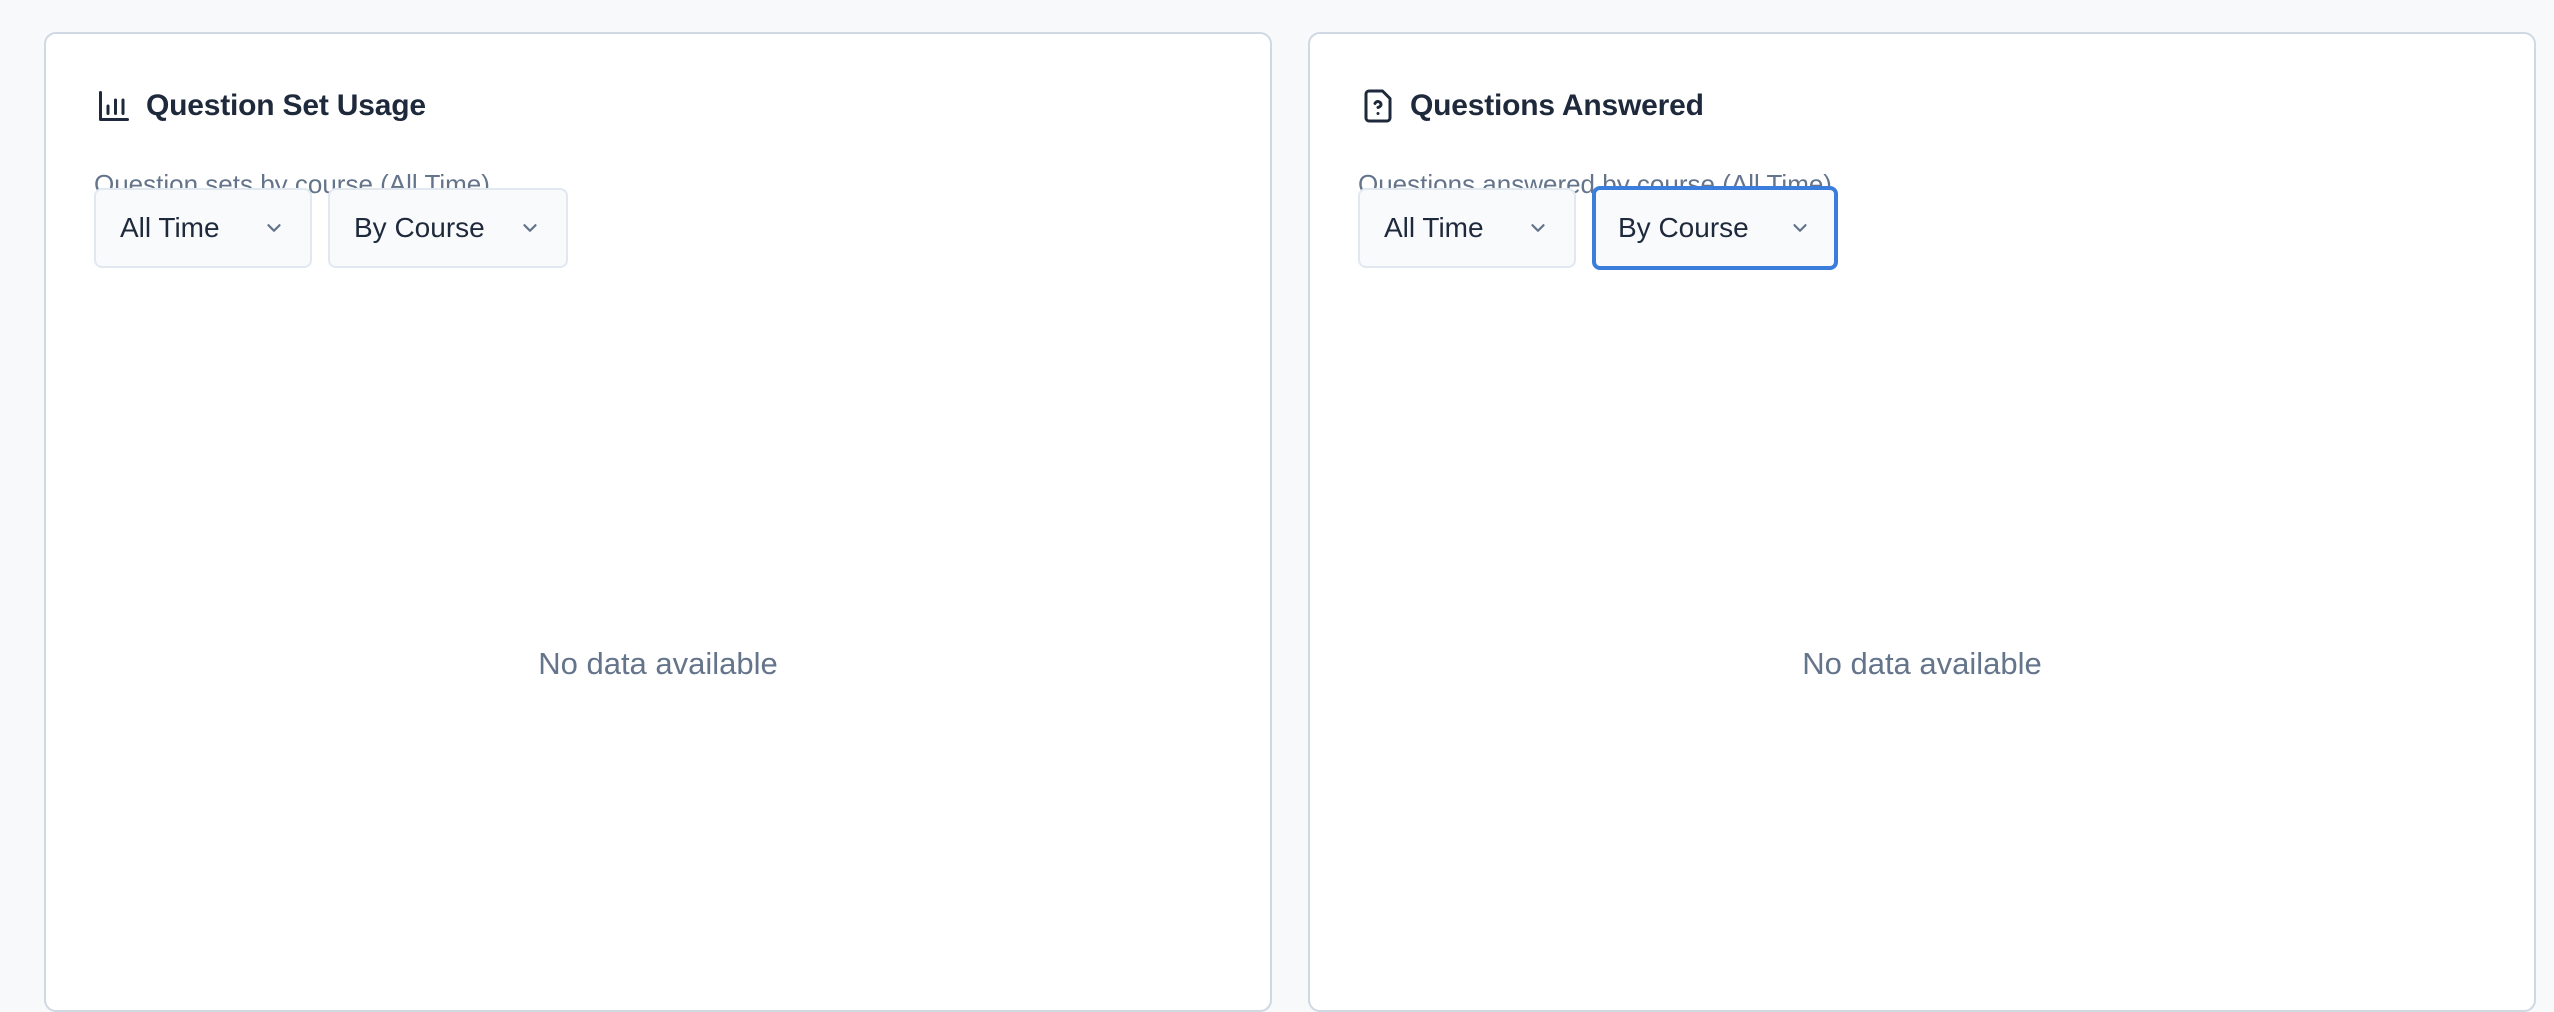 Image resolution: width=2554 pixels, height=1012 pixels. I want to click on card-header: Question Set Usage, so click(260, 106).